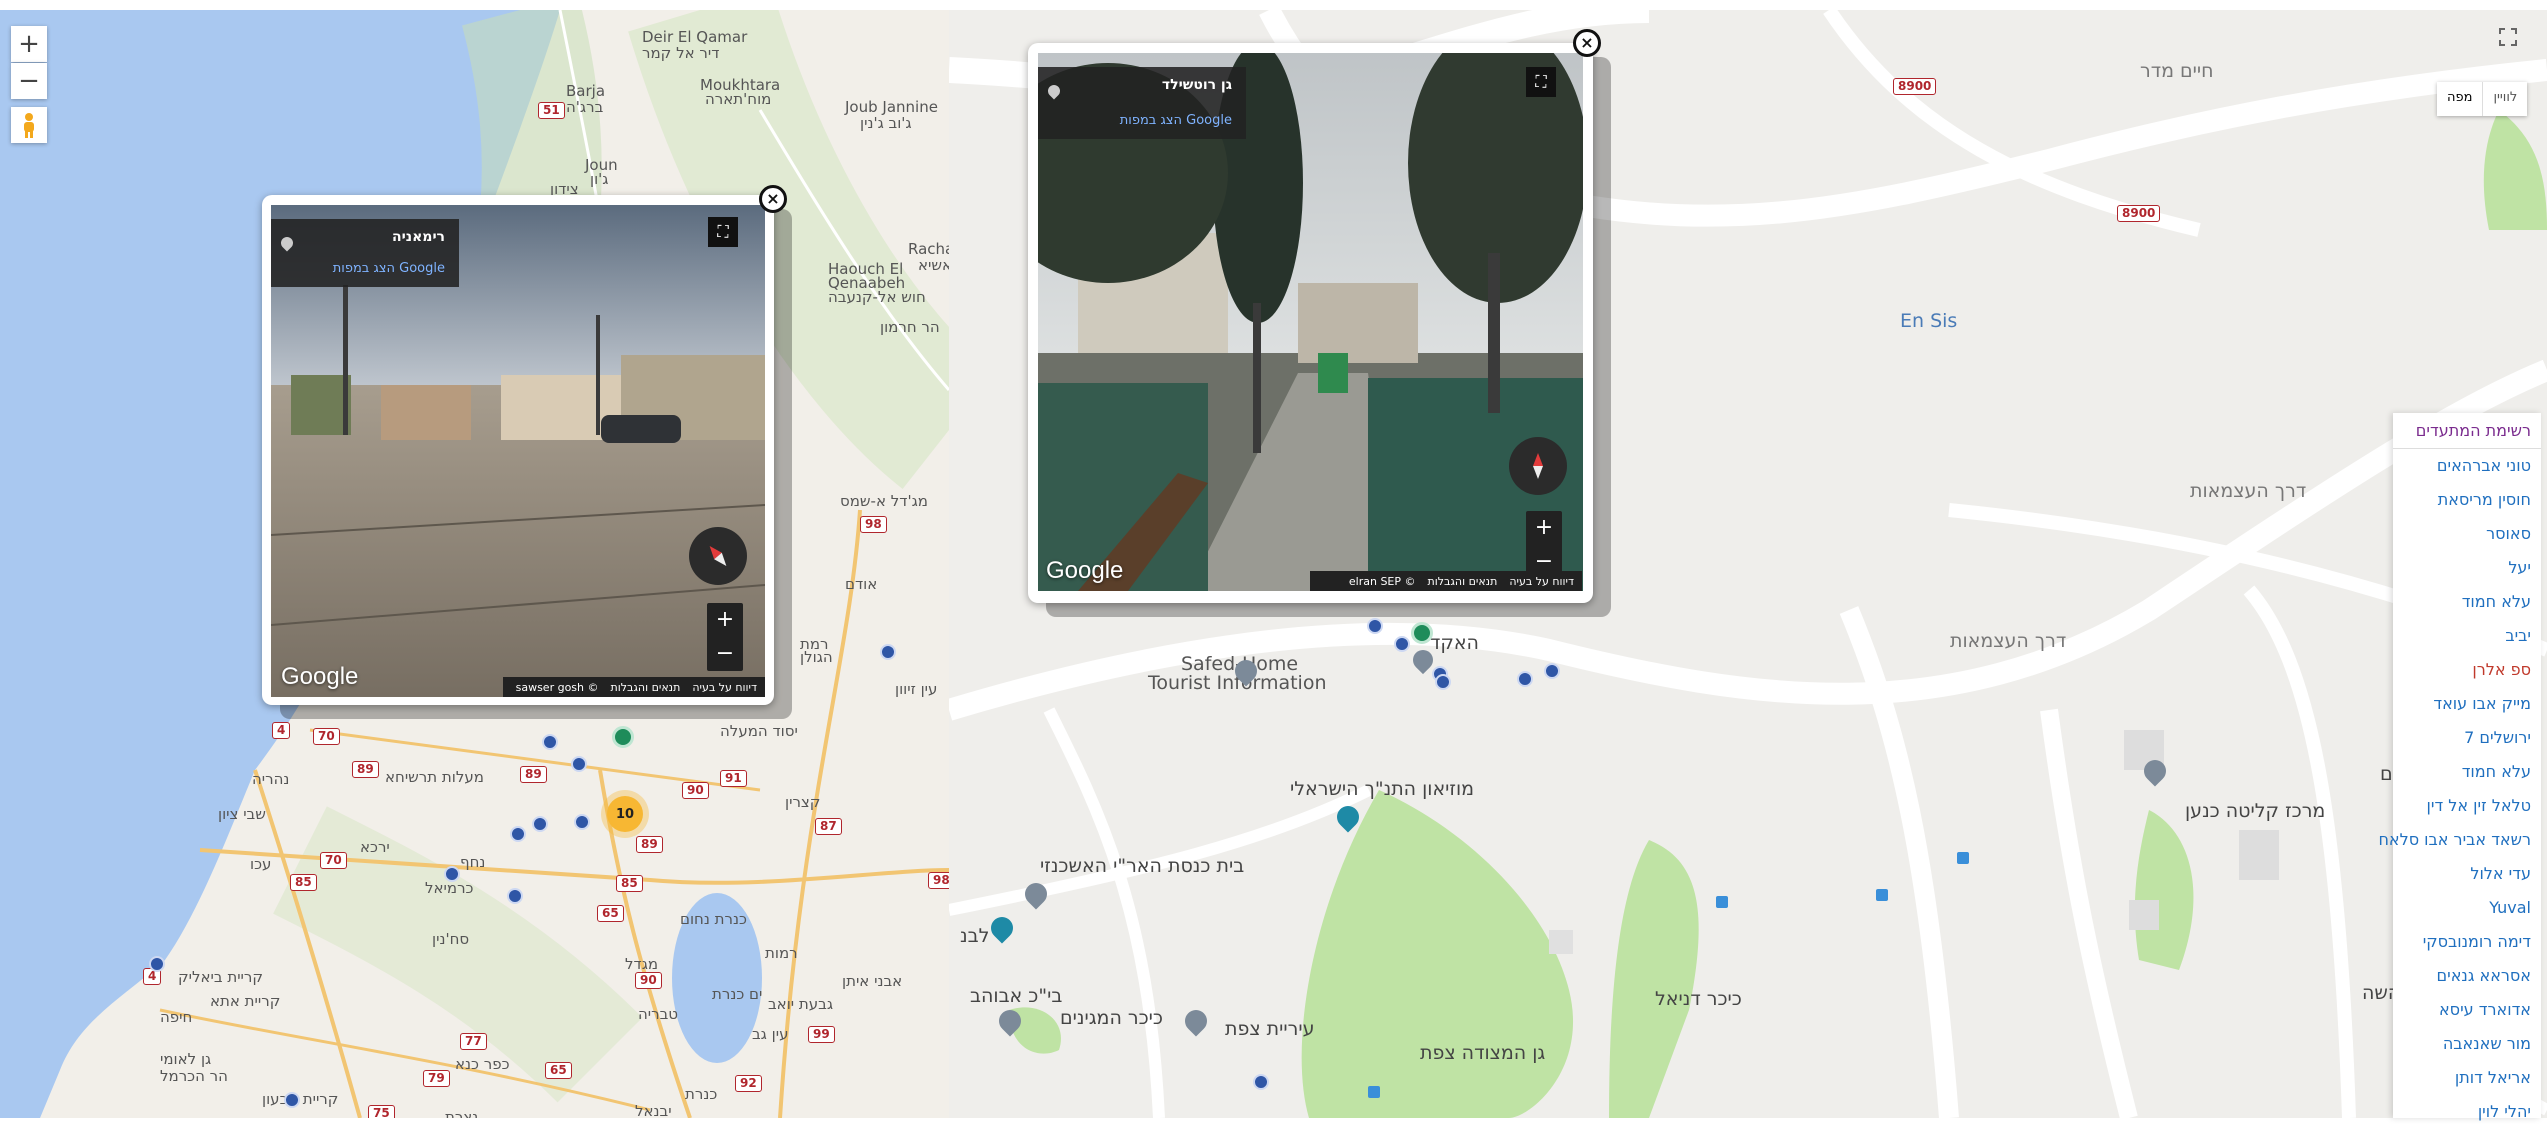 This screenshot has width=2547, height=1129. I want to click on road-shield: 85, so click(303, 882).